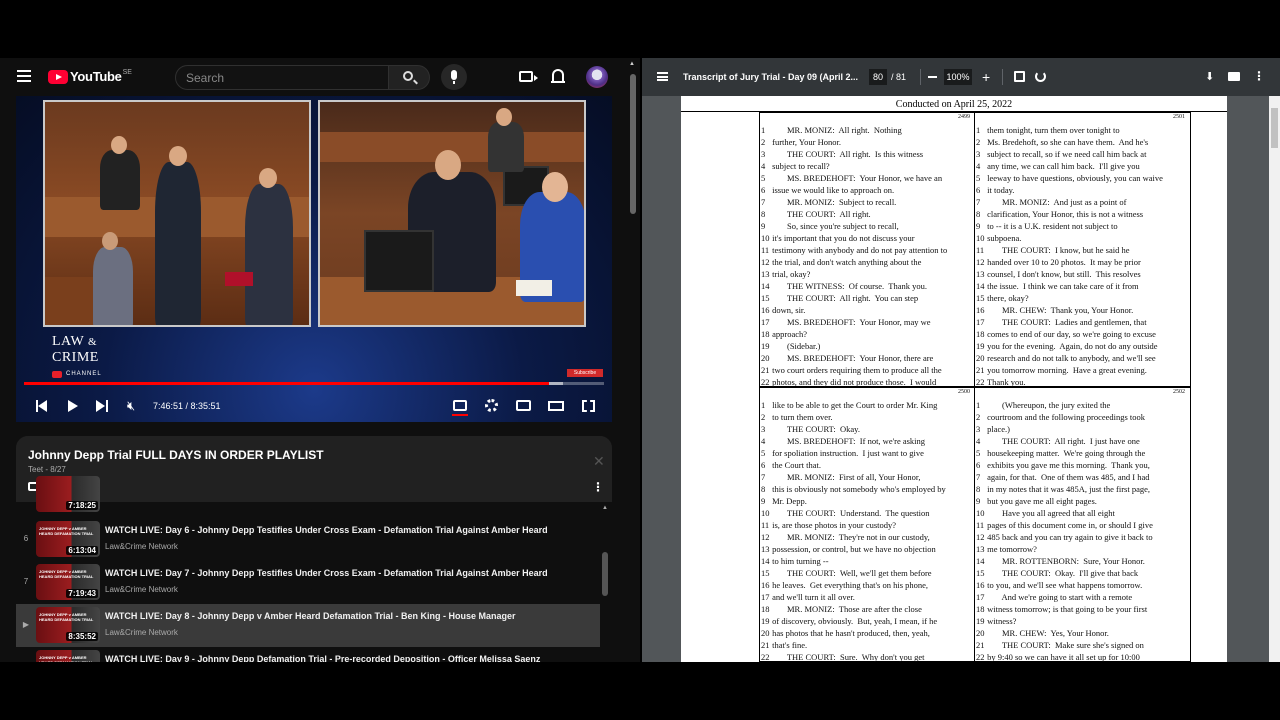  What do you see at coordinates (491, 405) in the screenshot?
I see `settings-gear-icon` at bounding box center [491, 405].